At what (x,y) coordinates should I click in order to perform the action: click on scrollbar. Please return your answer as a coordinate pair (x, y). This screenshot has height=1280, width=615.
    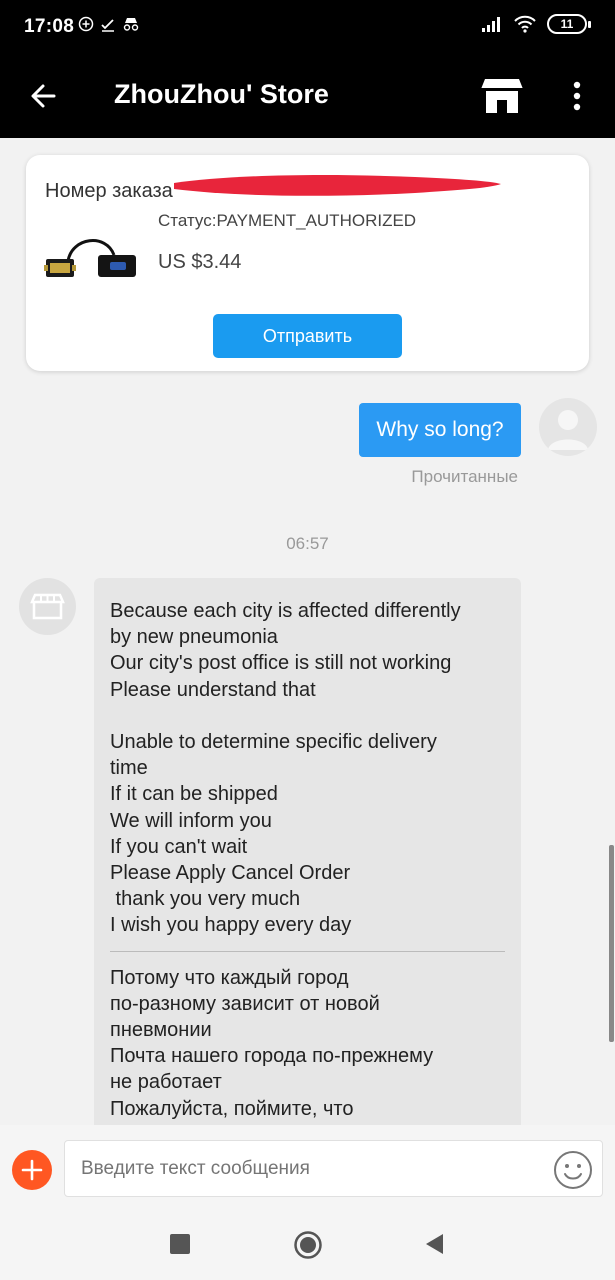
    Looking at the image, I should click on (611, 943).